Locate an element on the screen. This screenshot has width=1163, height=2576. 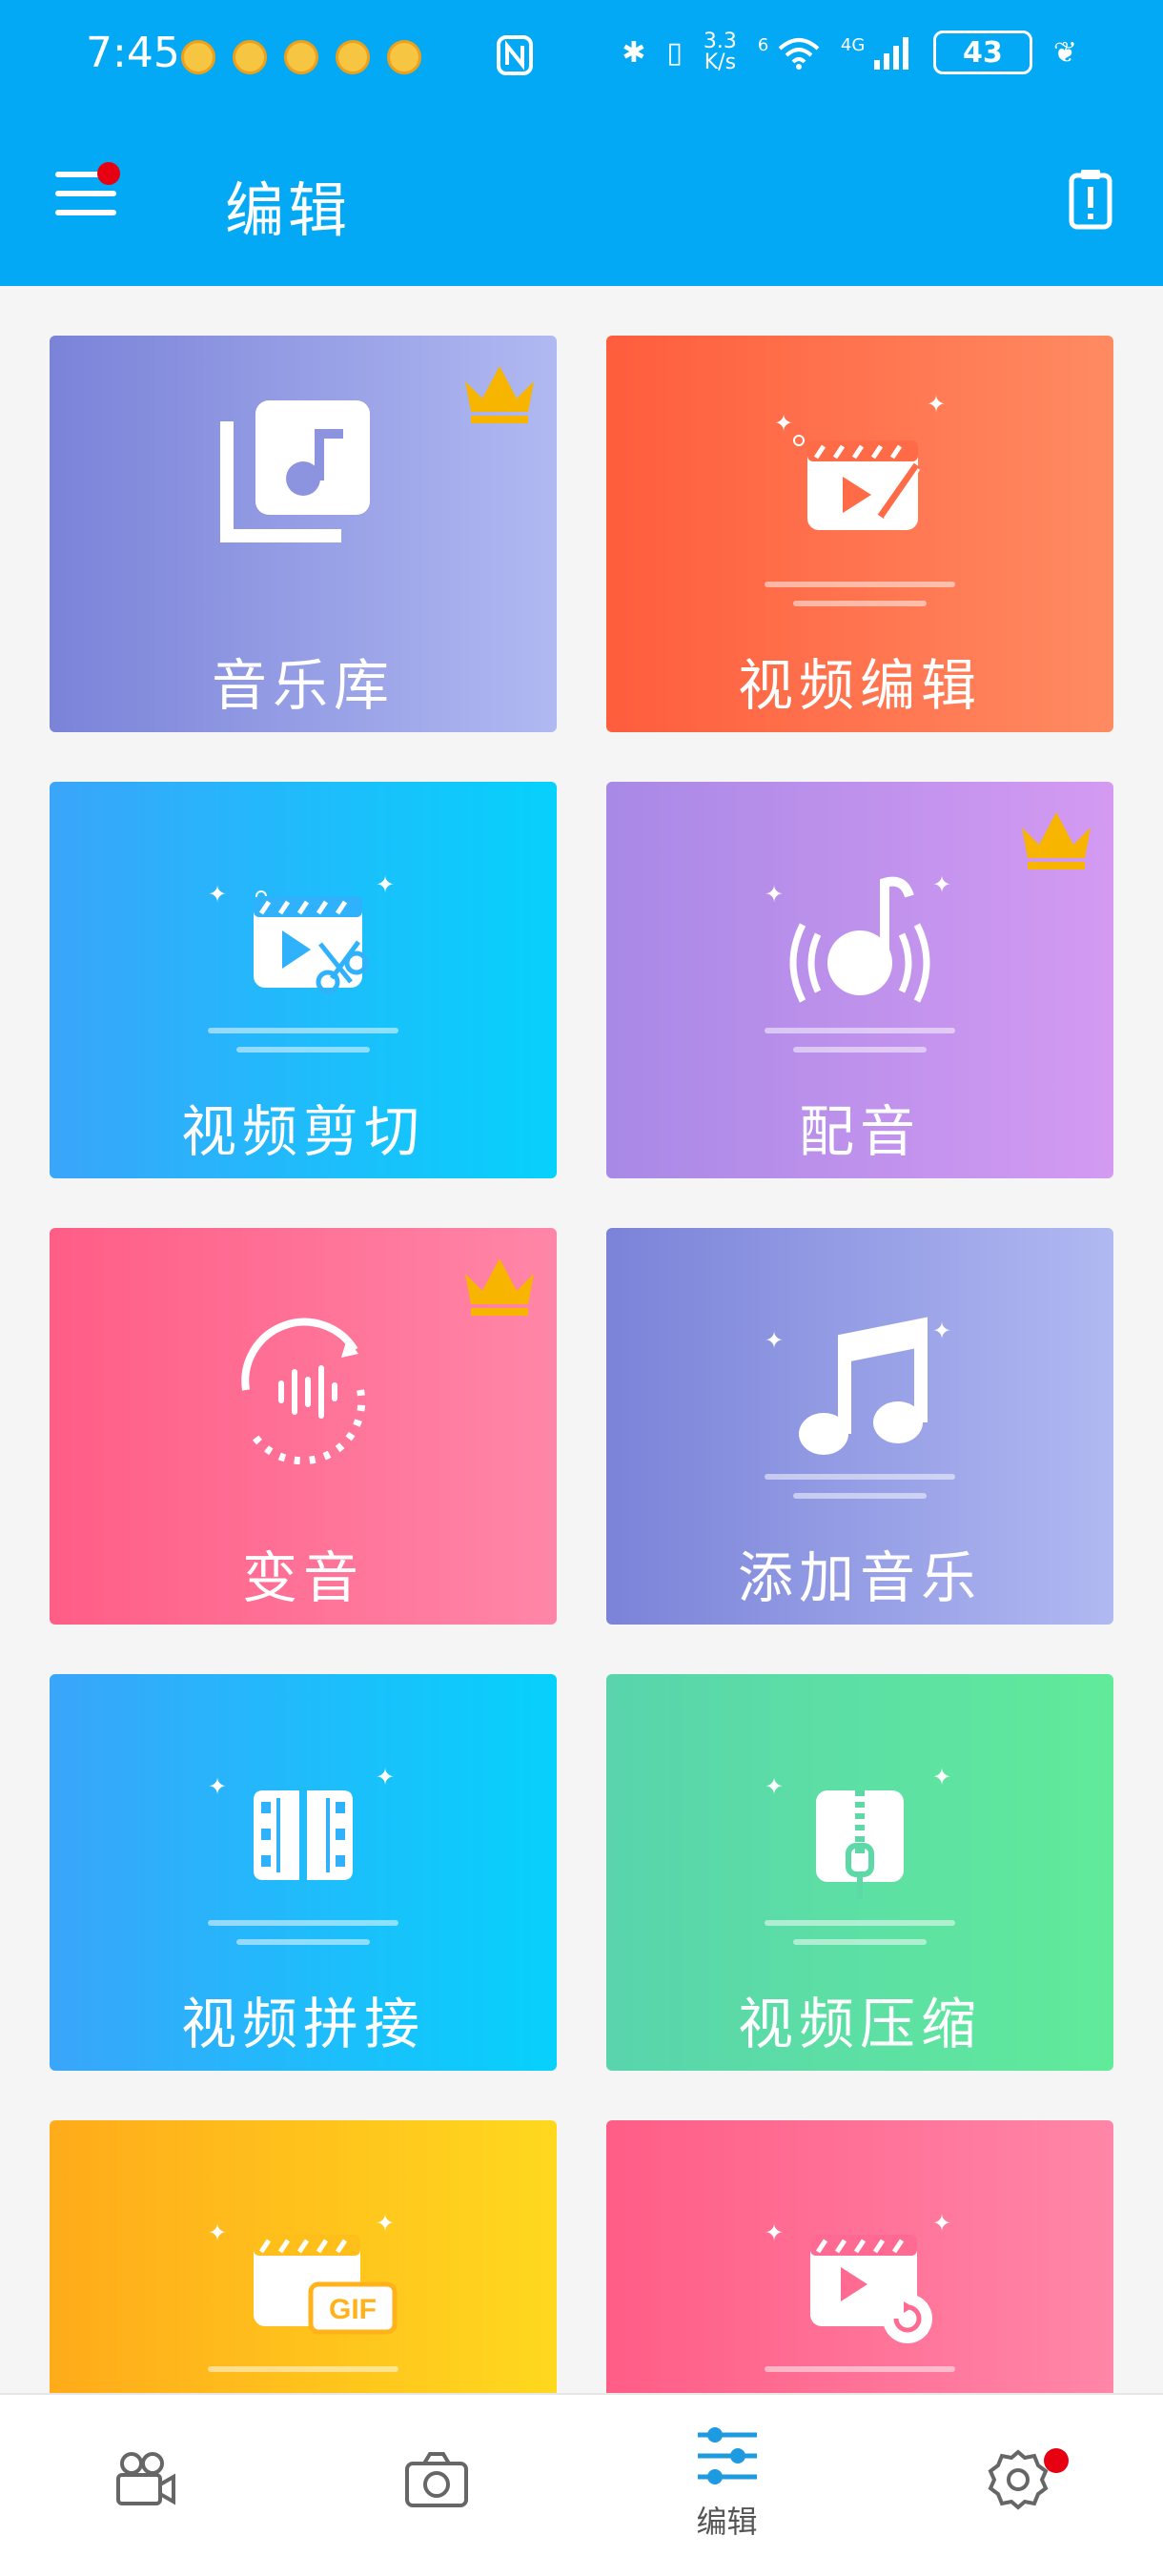
nfc-icon is located at coordinates (515, 55).